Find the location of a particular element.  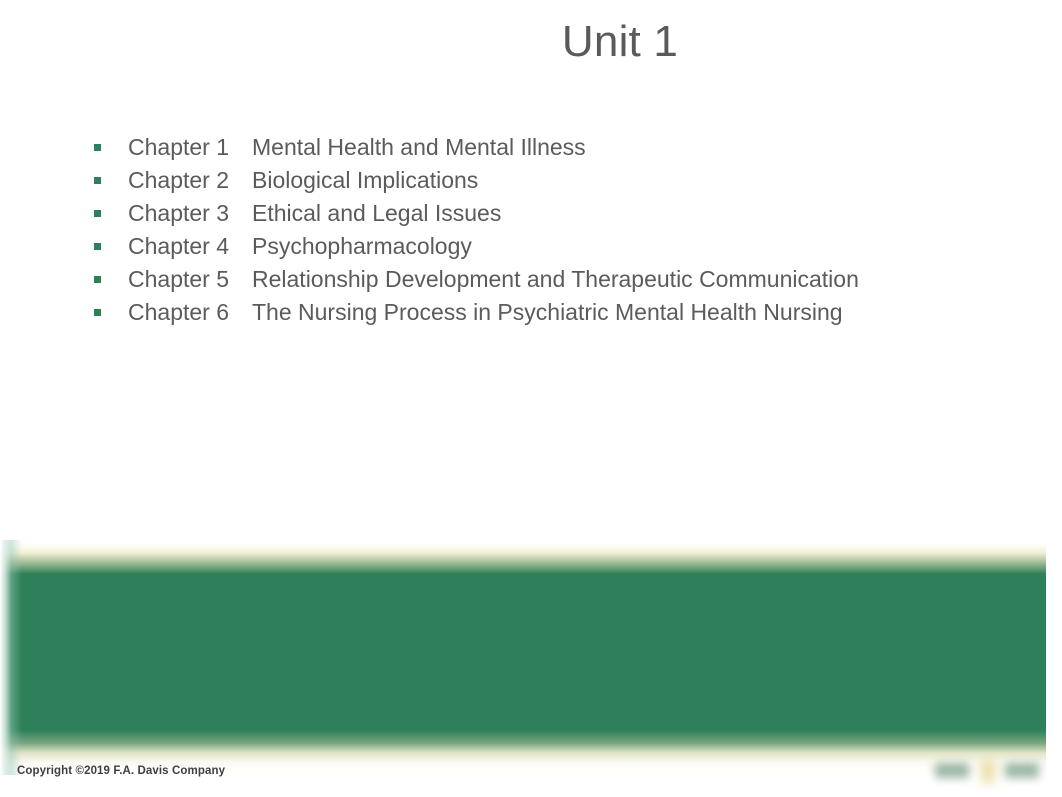

logo-block-right is located at coordinates (1022, 770).